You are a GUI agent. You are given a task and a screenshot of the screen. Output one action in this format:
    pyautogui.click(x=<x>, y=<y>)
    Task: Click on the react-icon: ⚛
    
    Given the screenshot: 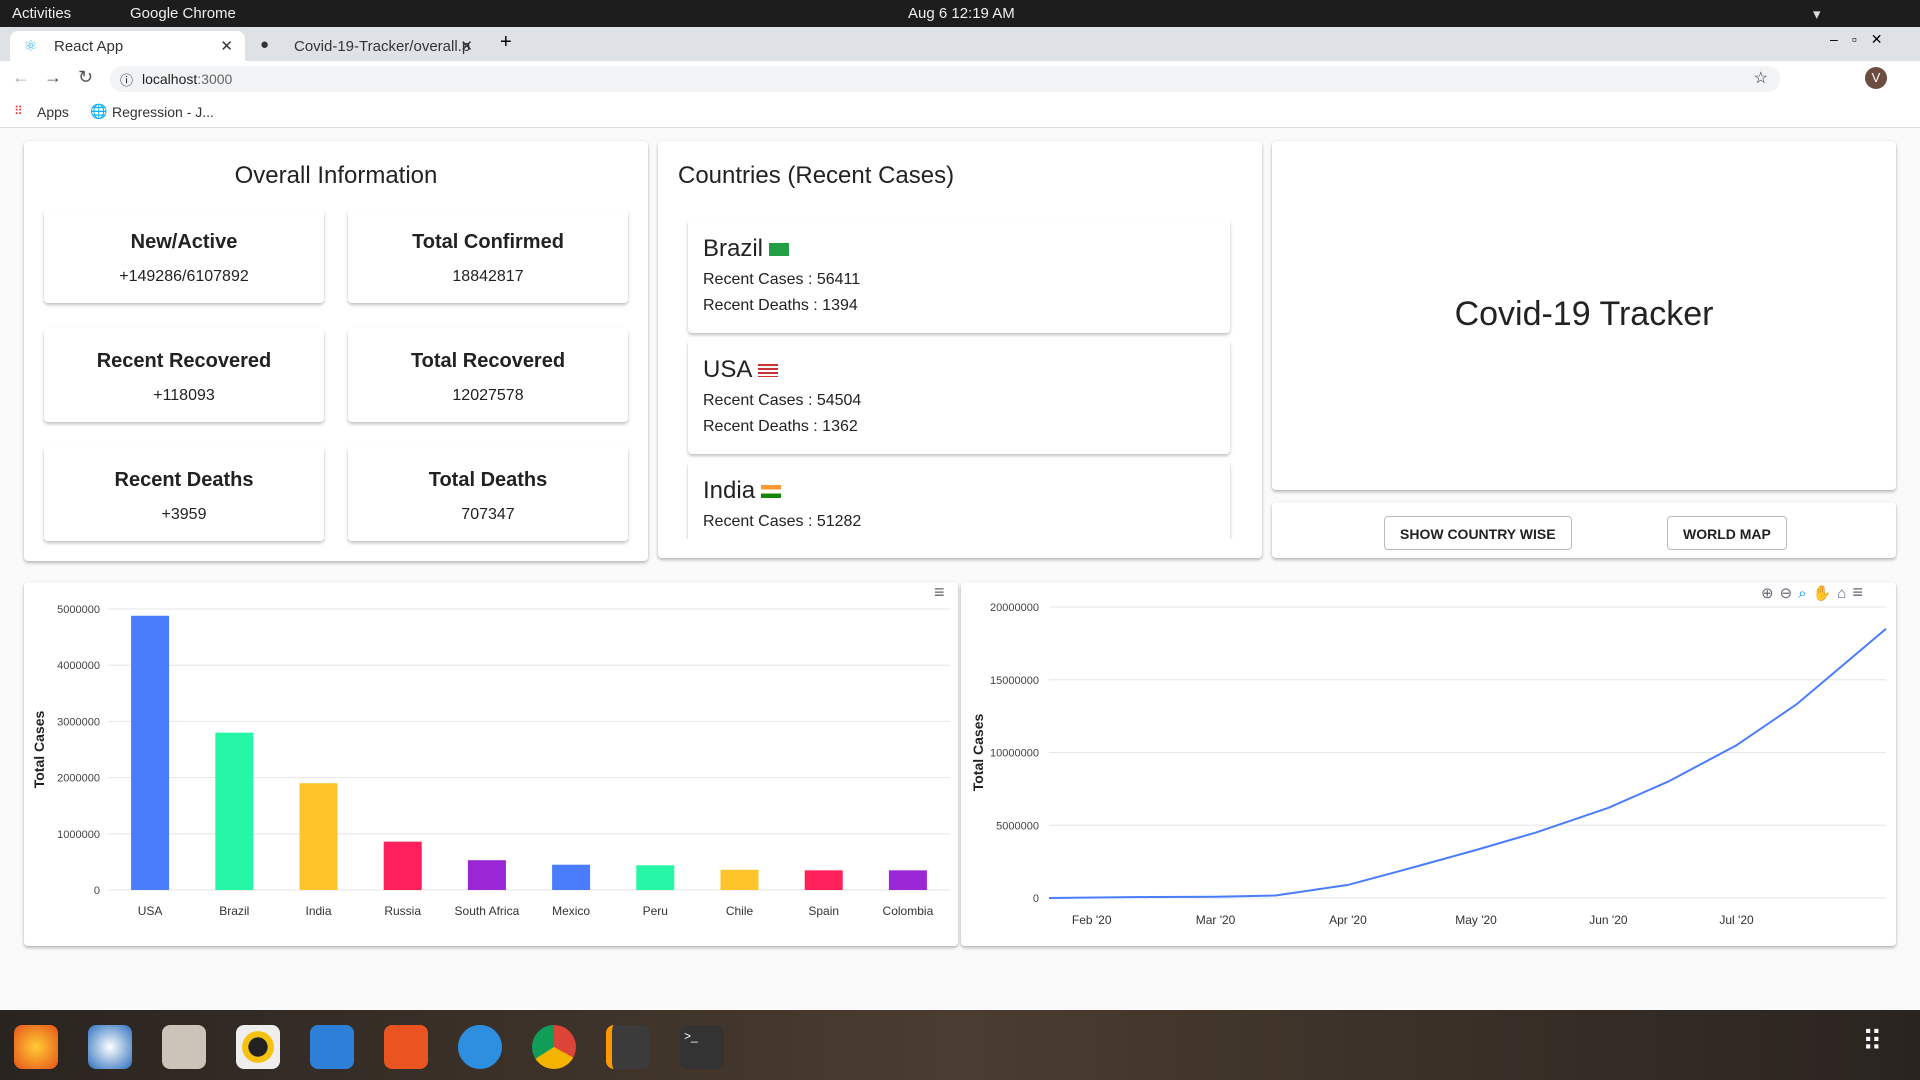 What is the action you would take?
    pyautogui.click(x=31, y=46)
    